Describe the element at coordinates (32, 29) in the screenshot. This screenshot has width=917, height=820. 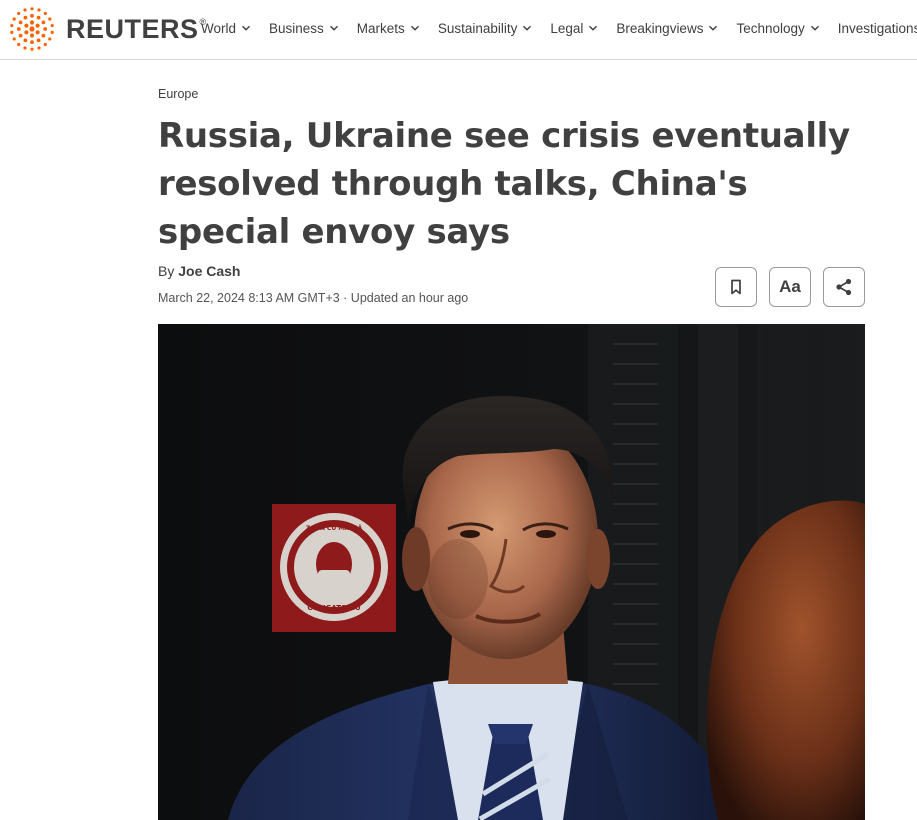
I see `reuters-logo-icon` at that location.